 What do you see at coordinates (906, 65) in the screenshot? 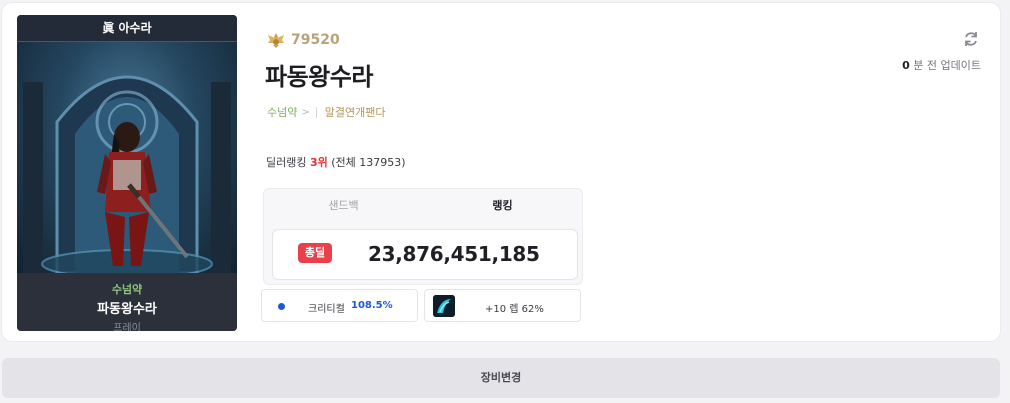
I see `update-count: 0` at bounding box center [906, 65].